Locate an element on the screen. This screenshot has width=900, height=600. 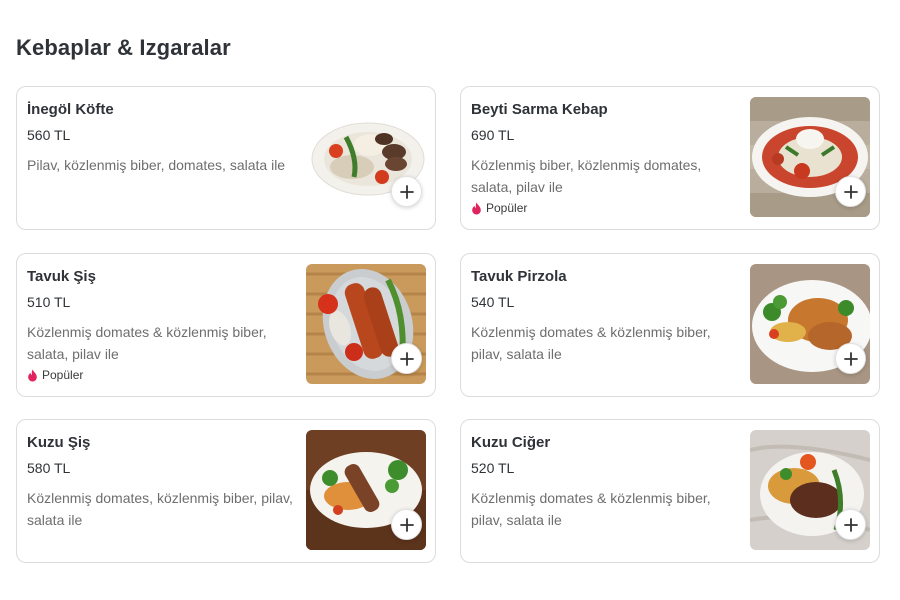
menu-item-price: 690 TL is located at coordinates (493, 135).